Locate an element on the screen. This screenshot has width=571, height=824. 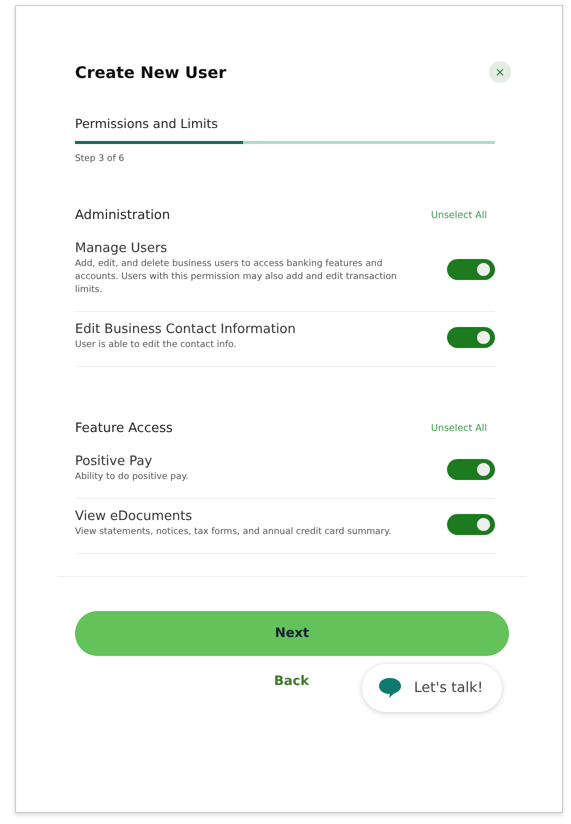
permission-description: View statements, notices, tax forms, and annual credit card summary. is located at coordinates (233, 532).